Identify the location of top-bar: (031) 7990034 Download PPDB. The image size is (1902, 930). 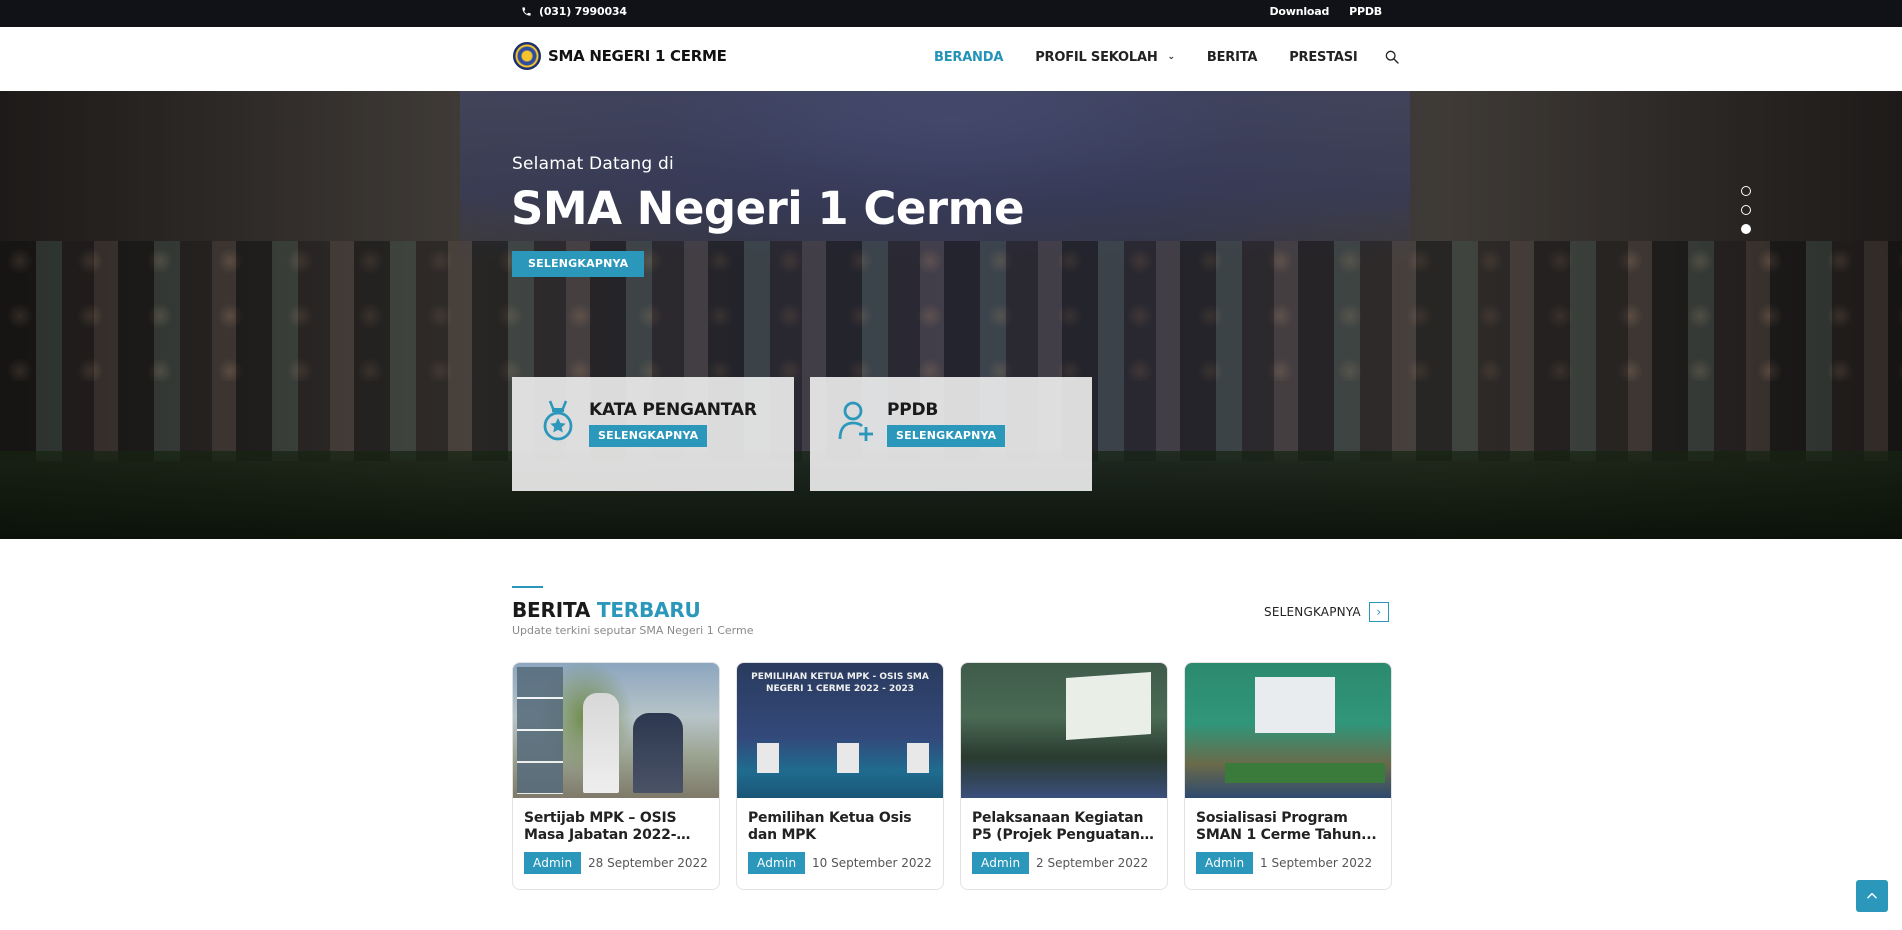
(951, 13).